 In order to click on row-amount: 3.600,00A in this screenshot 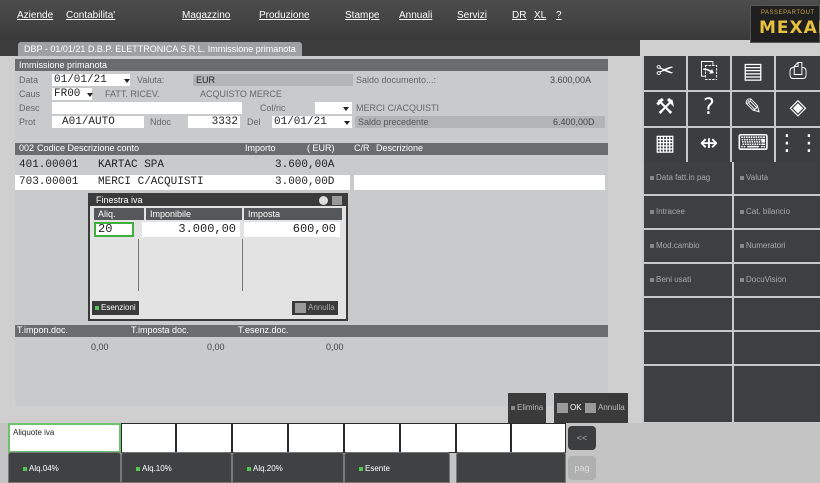, I will do `click(305, 165)`.